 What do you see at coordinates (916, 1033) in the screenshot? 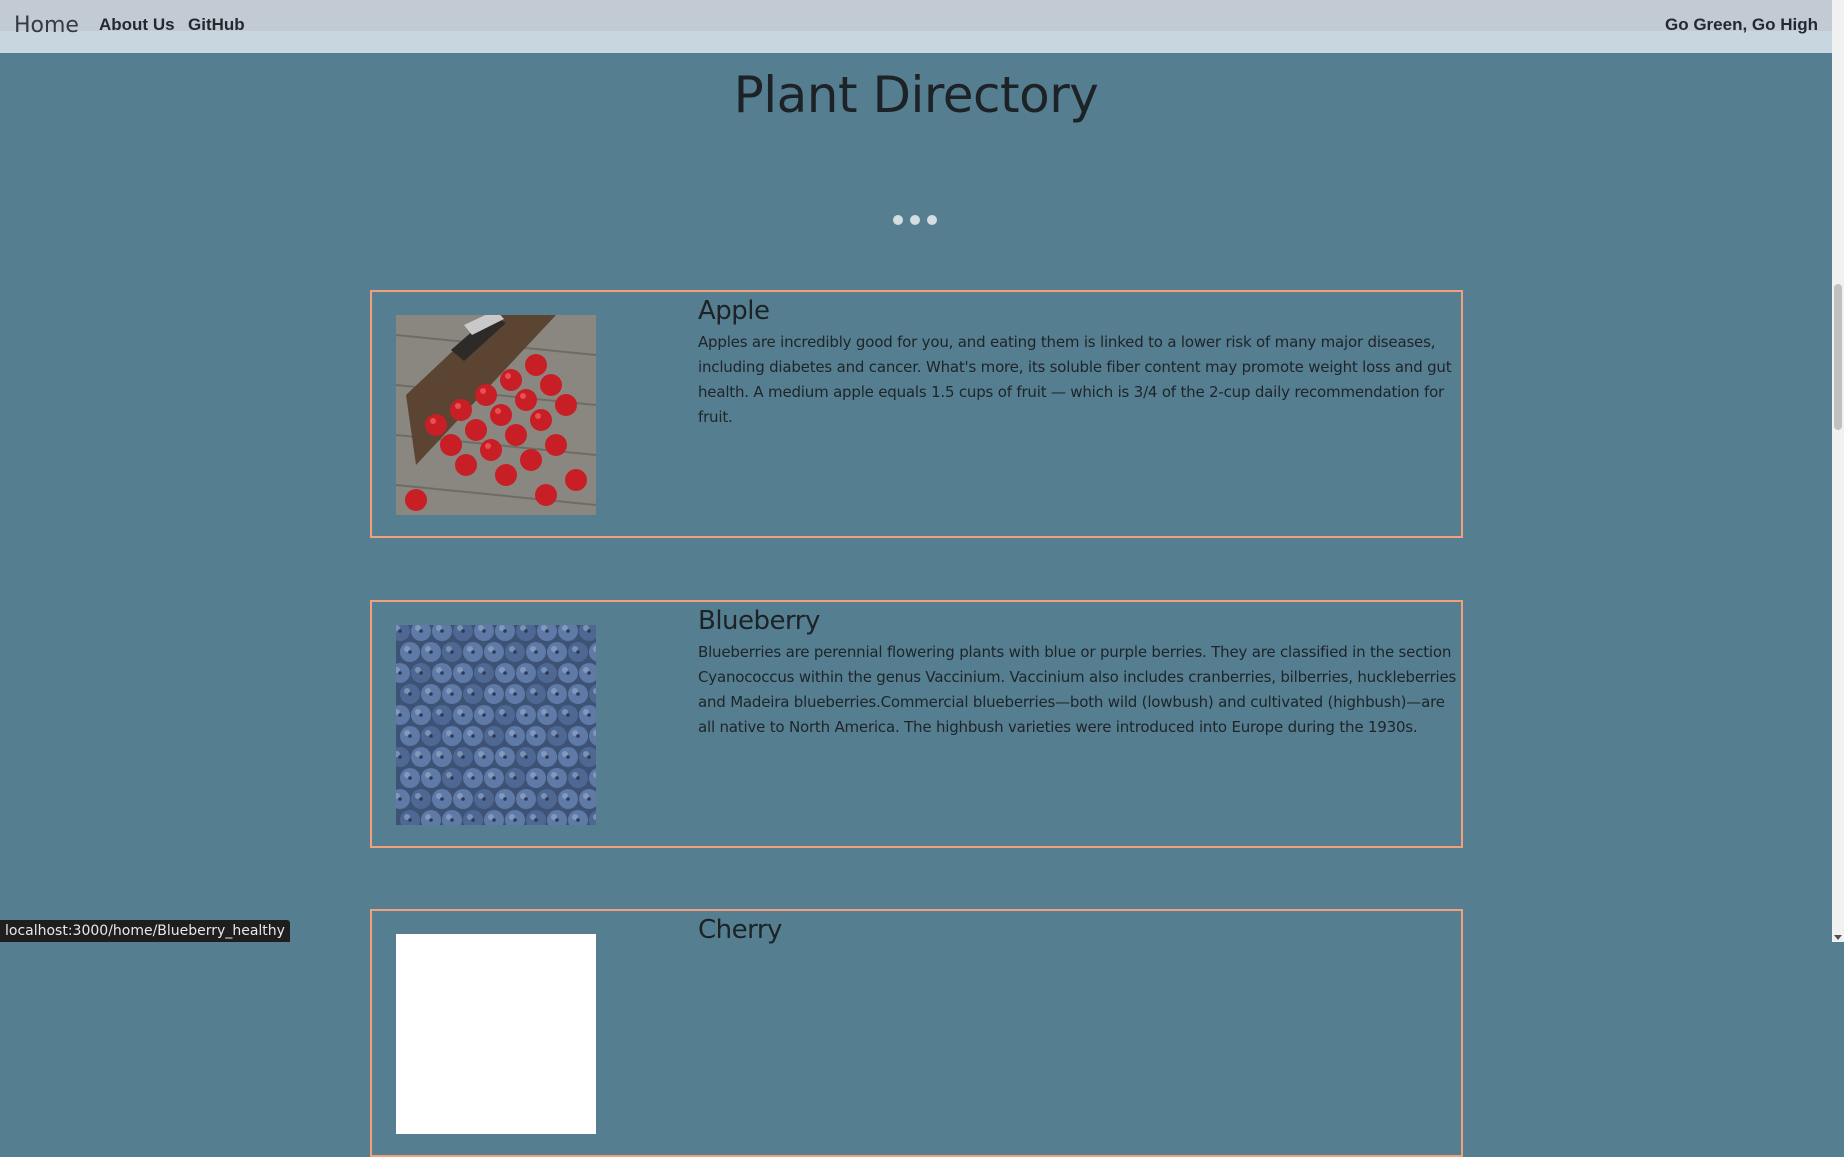
I see `plant-card-cherry: Cherry` at bounding box center [916, 1033].